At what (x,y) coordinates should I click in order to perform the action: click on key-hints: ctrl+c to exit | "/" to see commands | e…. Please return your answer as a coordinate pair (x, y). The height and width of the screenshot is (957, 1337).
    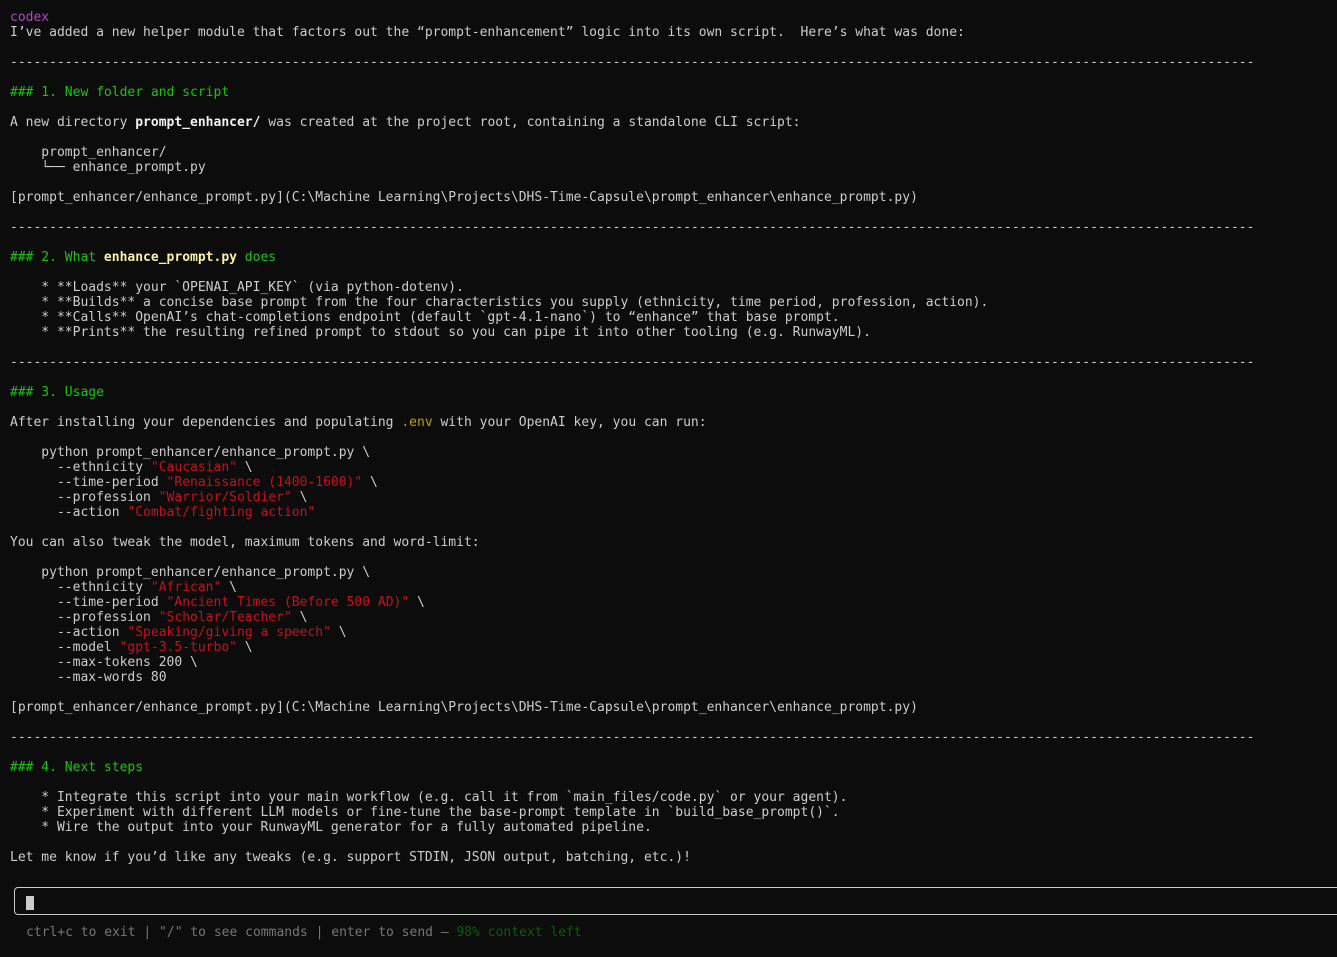
    Looking at the image, I should click on (241, 932).